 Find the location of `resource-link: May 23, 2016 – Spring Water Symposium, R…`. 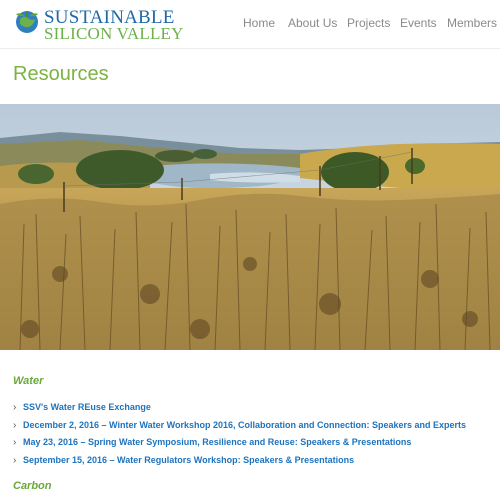

resource-link: May 23, 2016 – Spring Water Symposium, R… is located at coordinates (217, 442).